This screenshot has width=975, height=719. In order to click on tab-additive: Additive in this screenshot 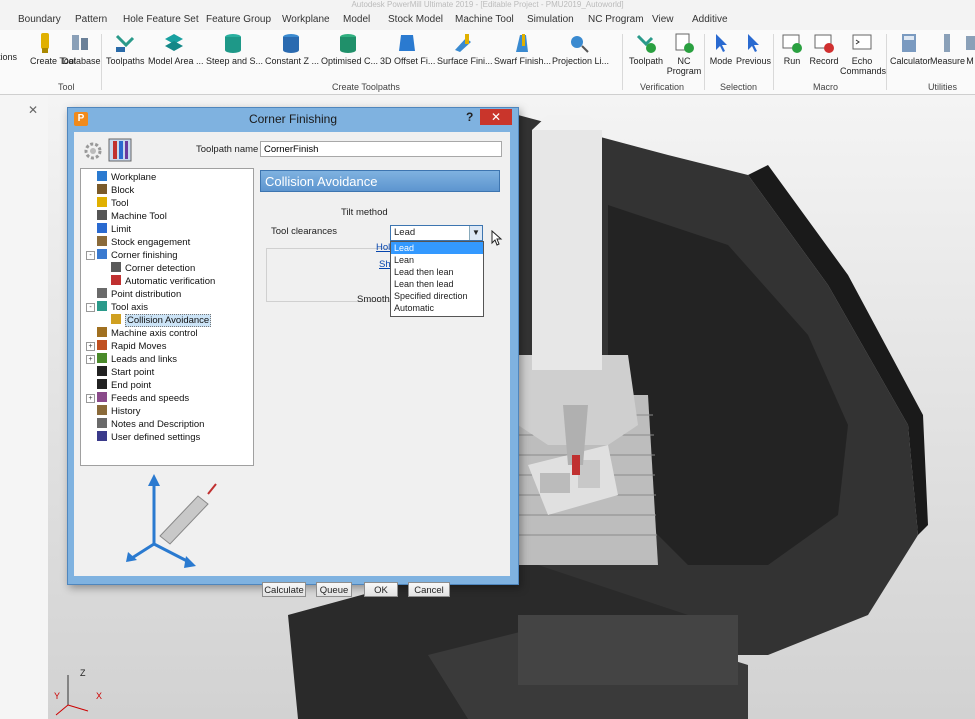, I will do `click(710, 19)`.